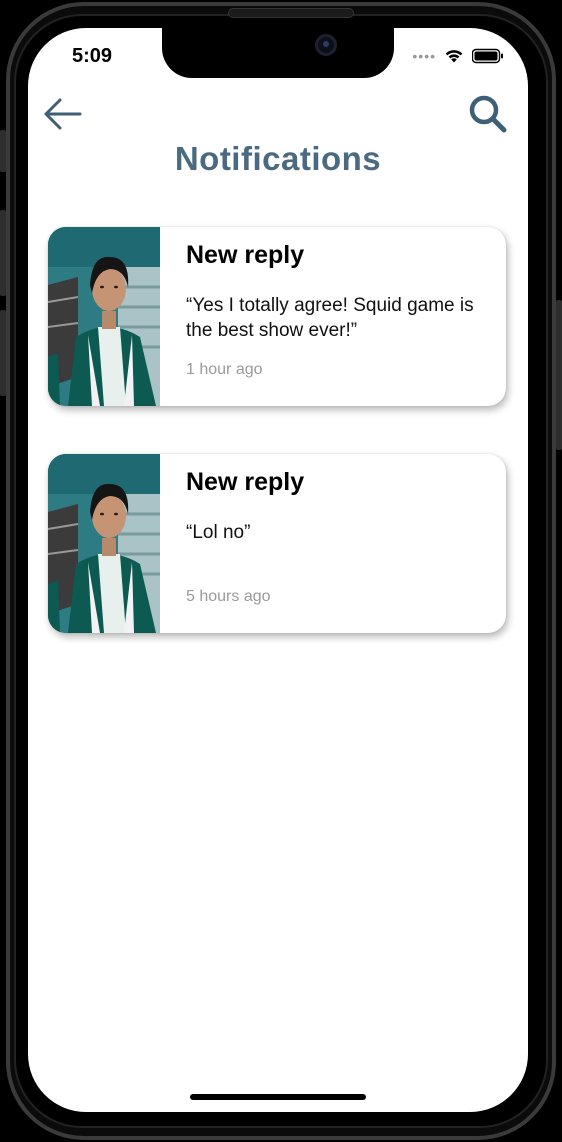  Describe the element at coordinates (63, 114) in the screenshot. I see `arrow-left-icon` at that location.